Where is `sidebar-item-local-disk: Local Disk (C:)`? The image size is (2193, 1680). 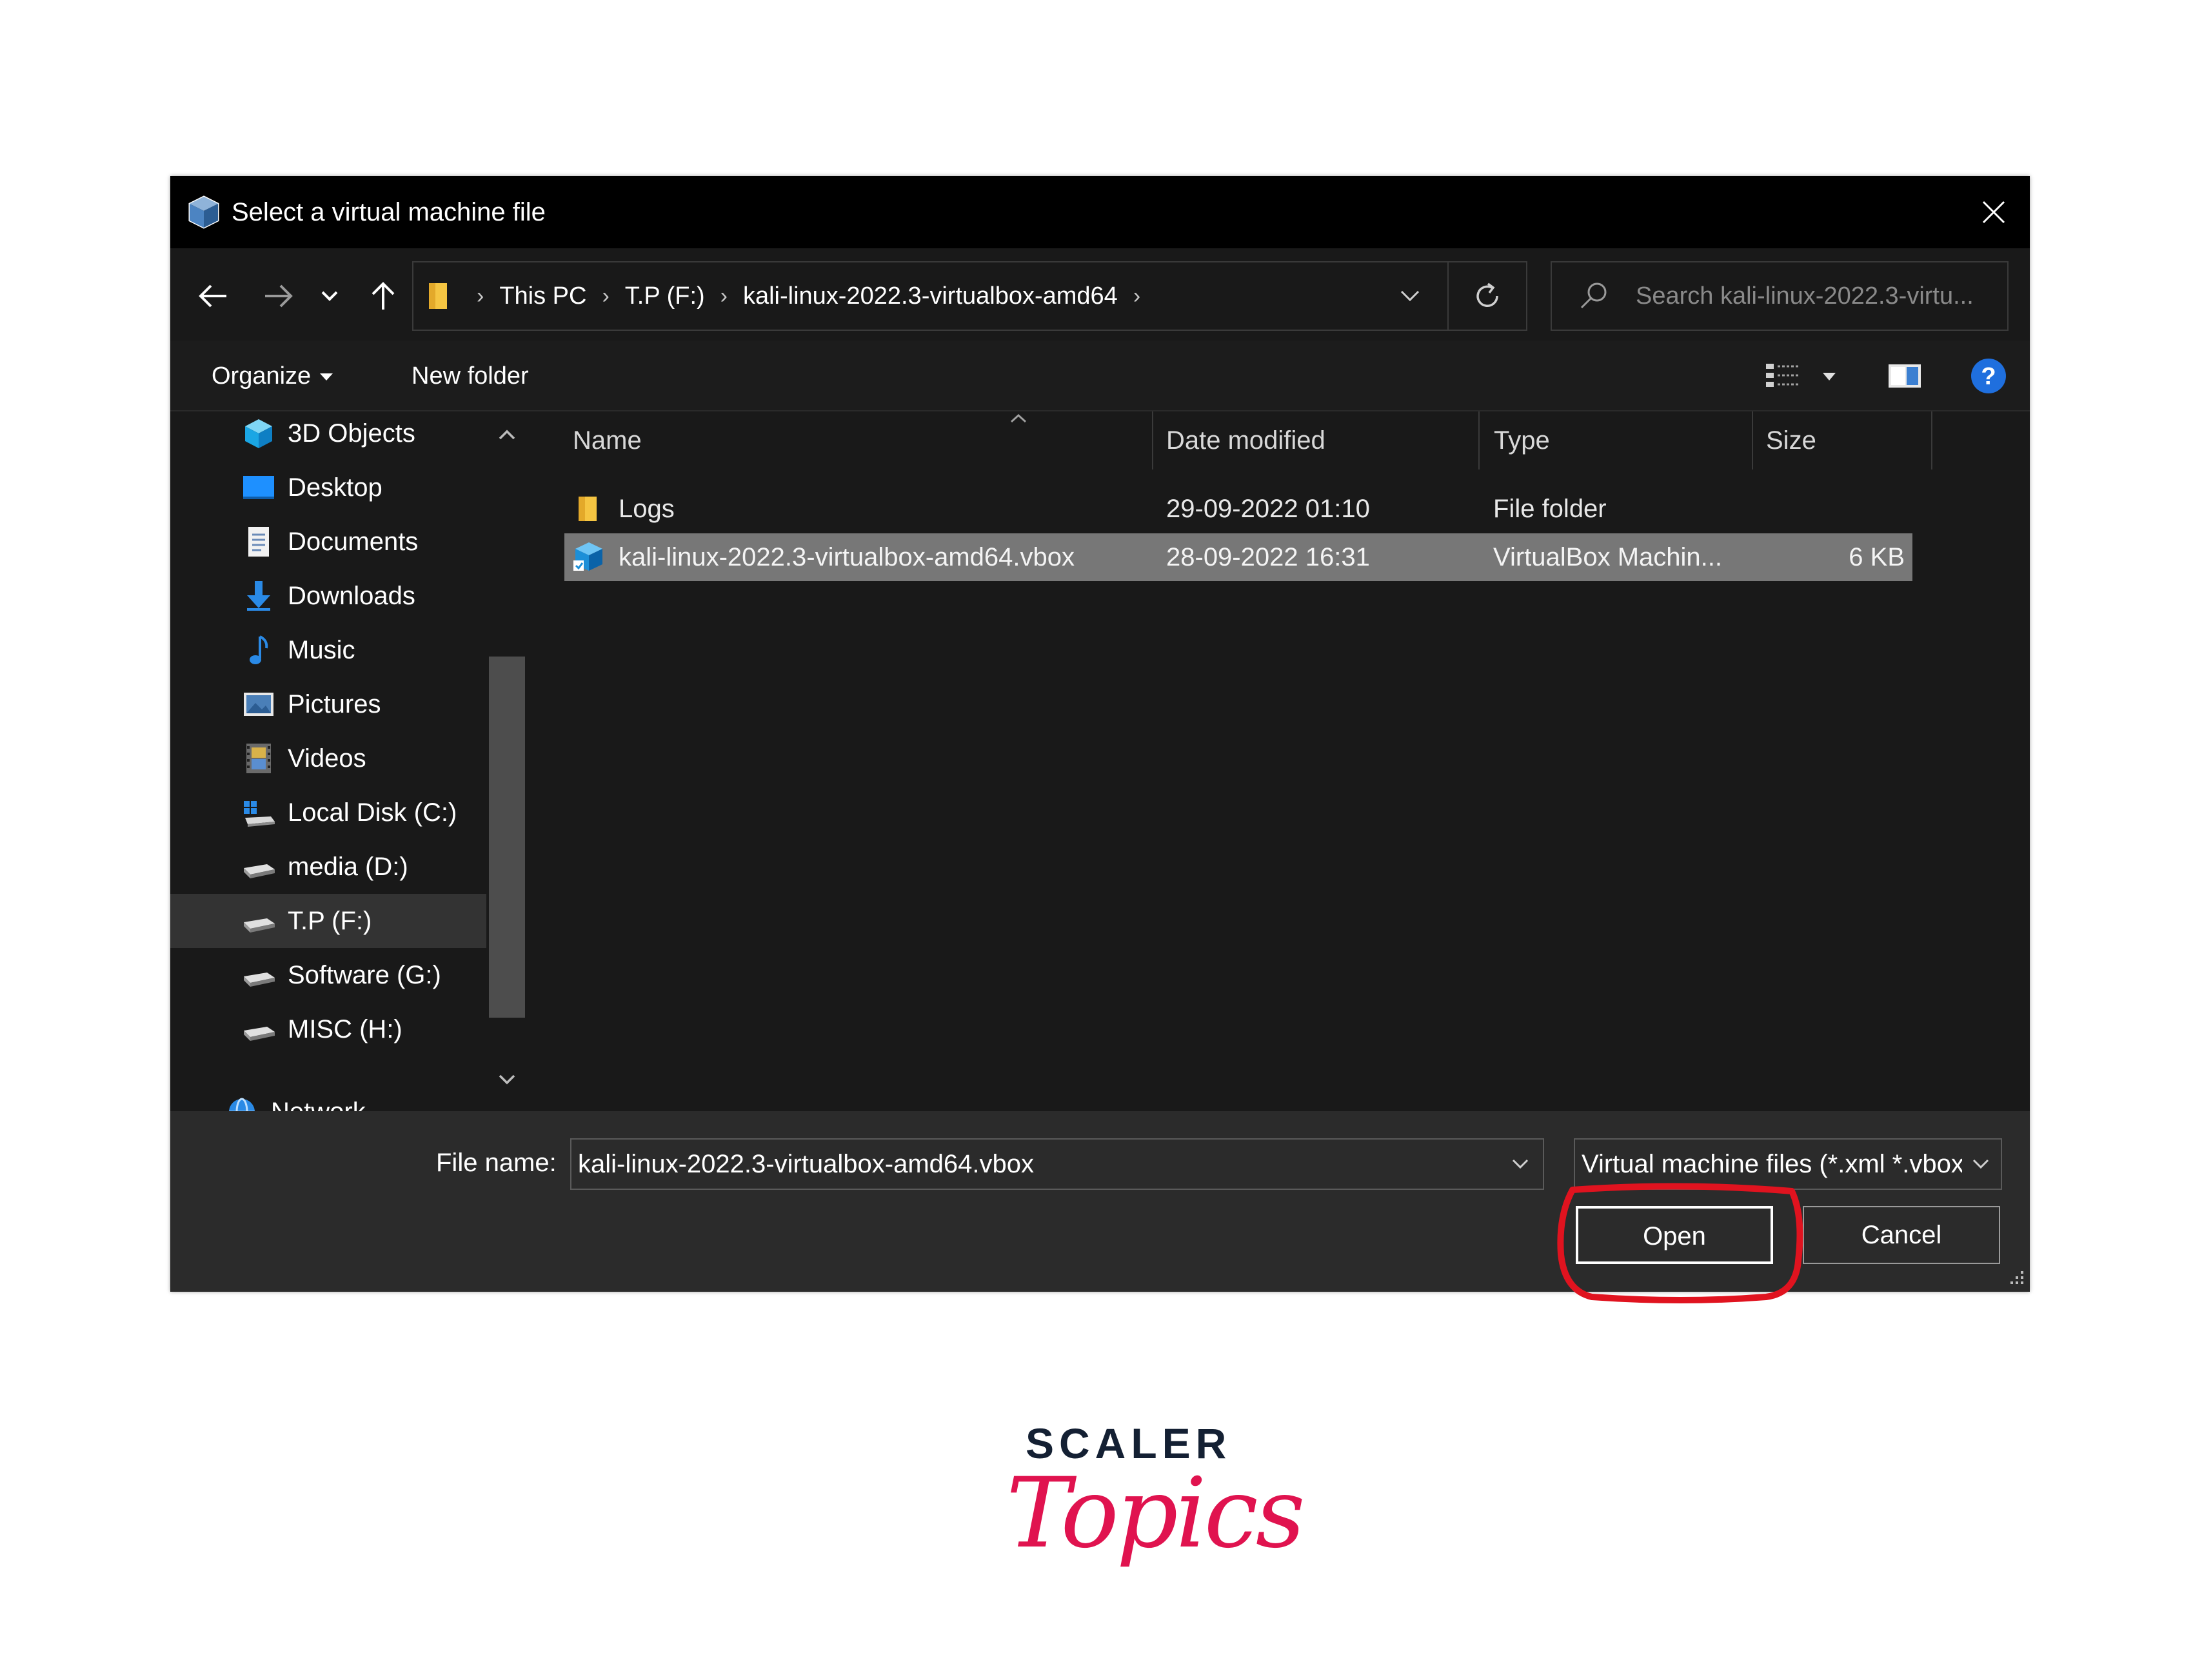
sidebar-item-local-disk: Local Disk (C:) is located at coordinates (328, 813).